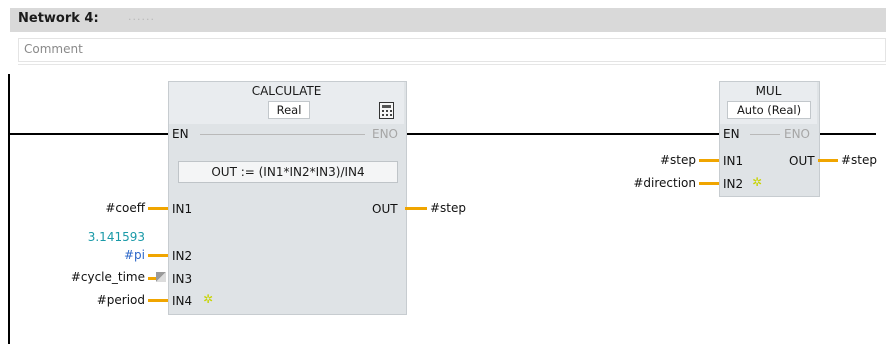 This screenshot has height=355, width=886. I want to click on mul-eno-pin: ENO, so click(797, 134).